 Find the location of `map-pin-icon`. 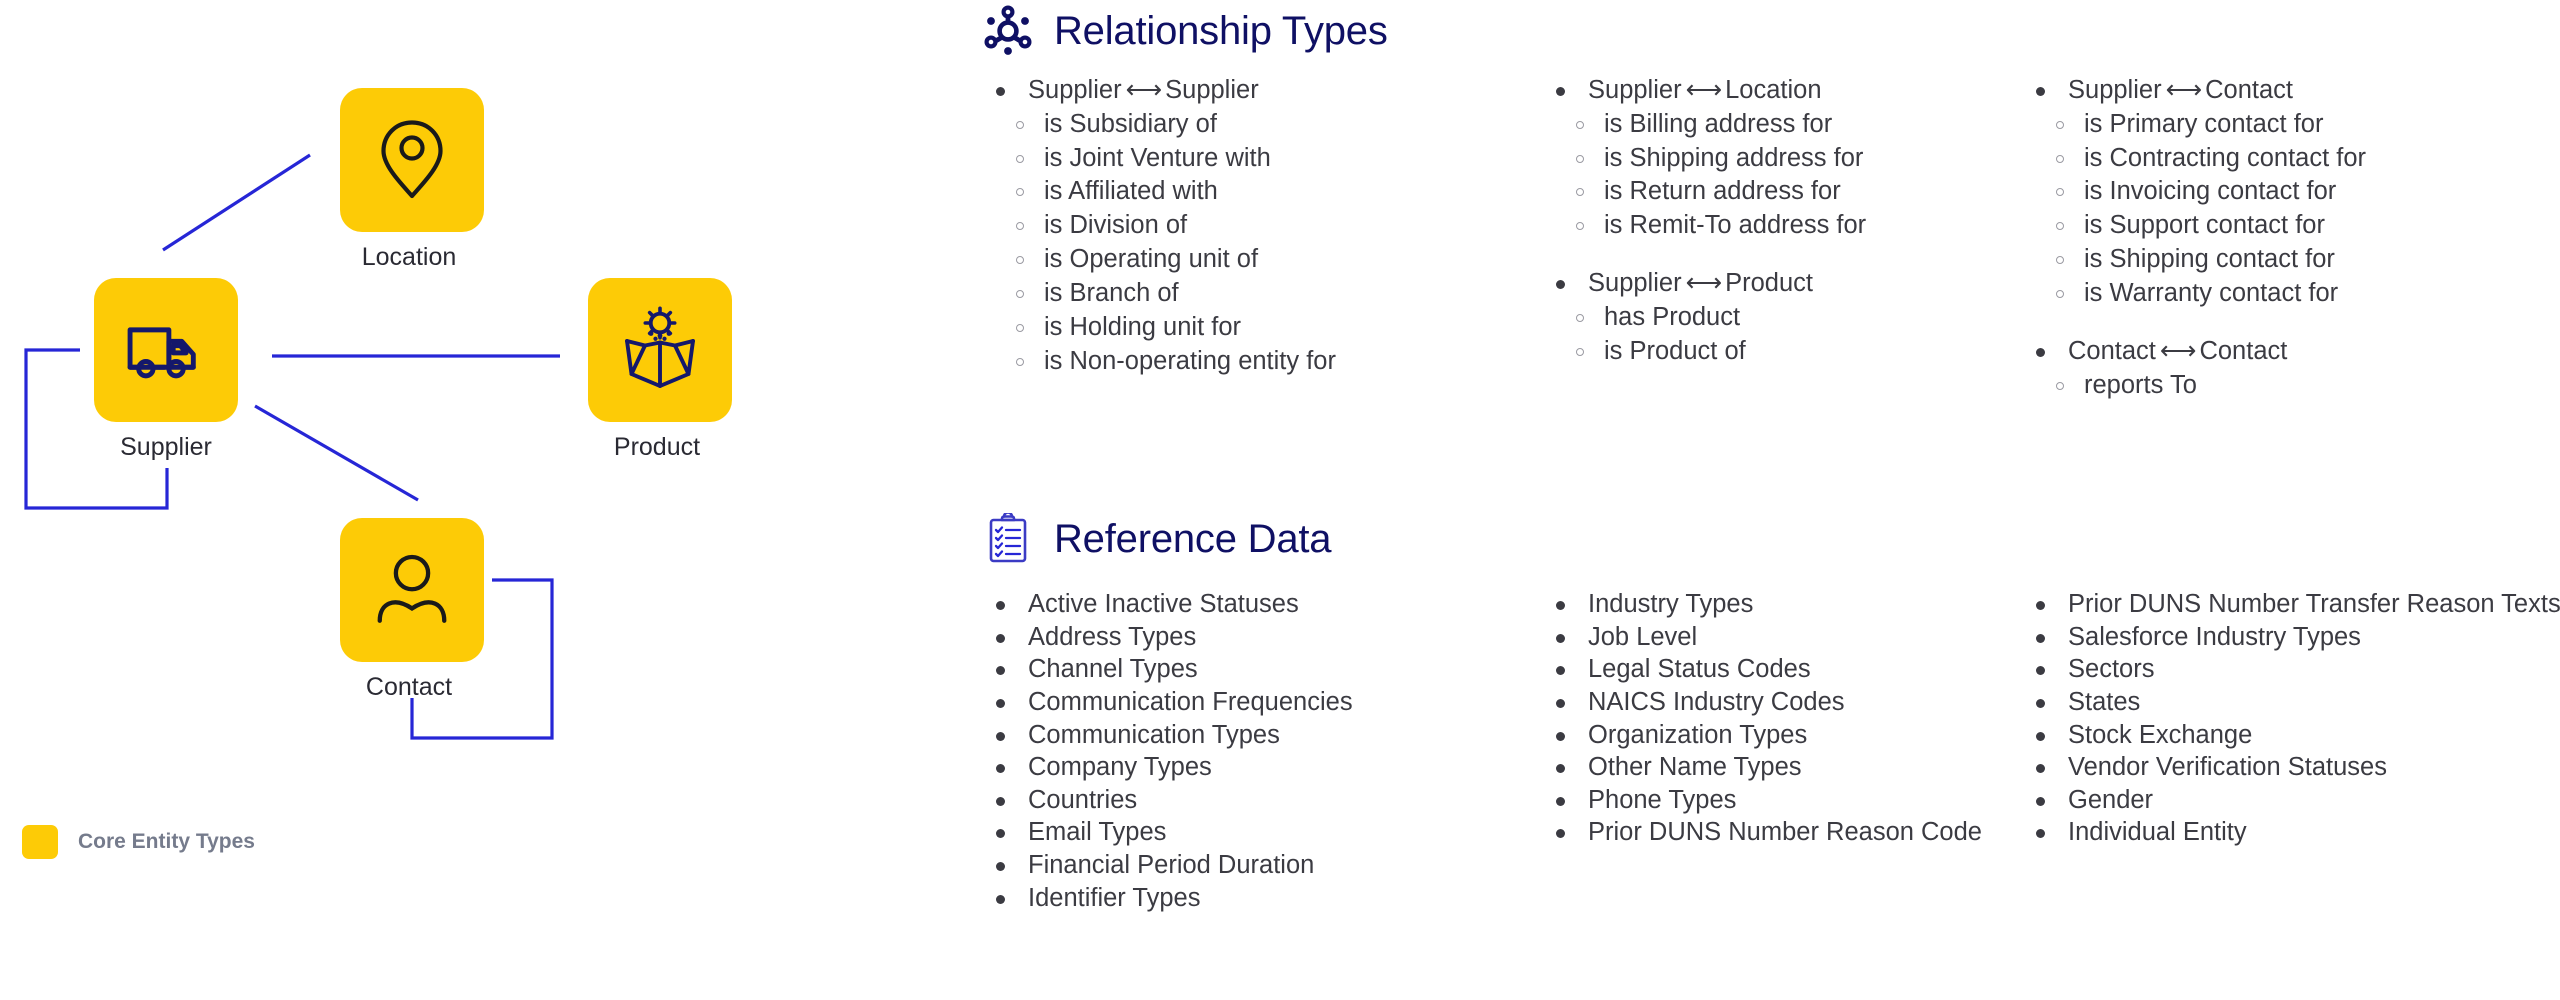

map-pin-icon is located at coordinates (412, 159).